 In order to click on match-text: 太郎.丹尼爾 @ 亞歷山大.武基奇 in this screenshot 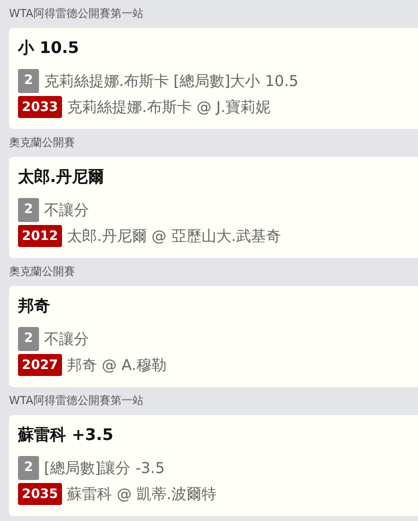, I will do `click(174, 236)`.